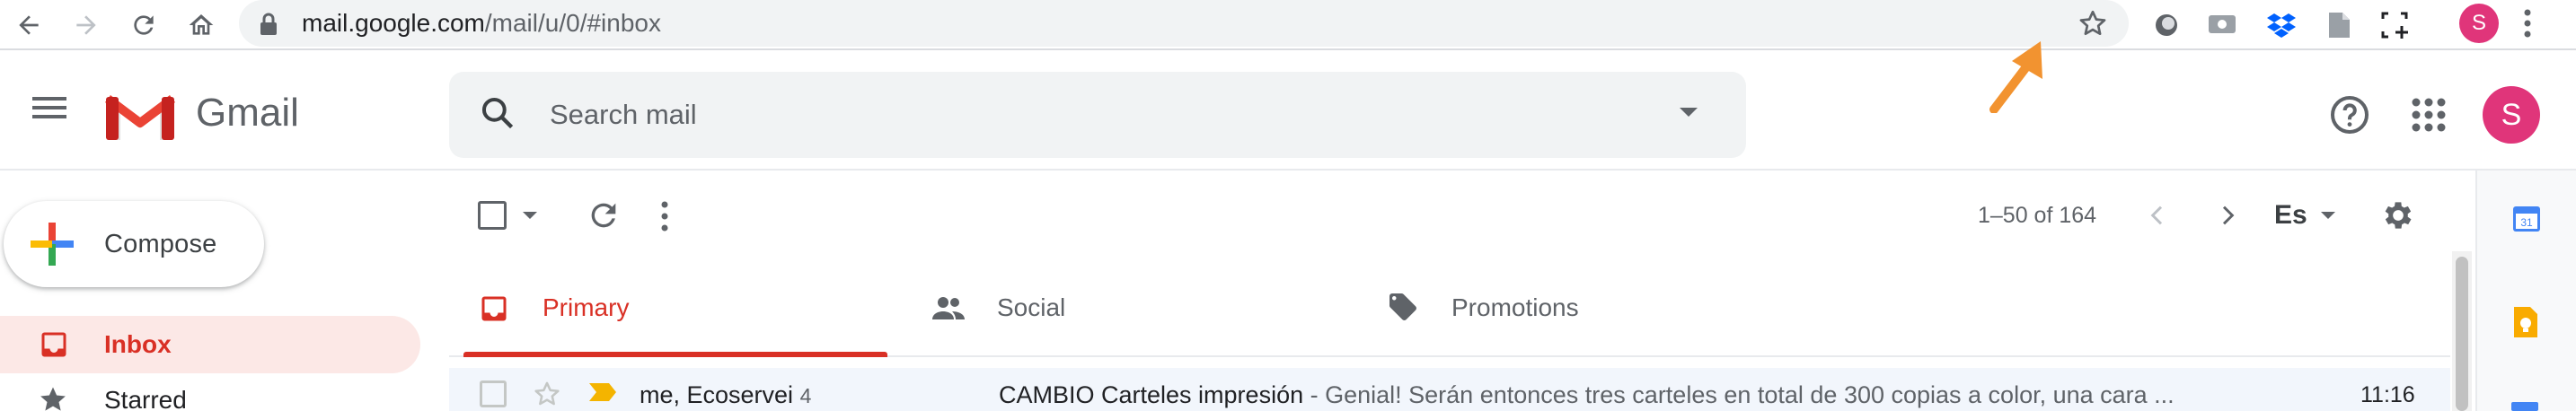 Image resolution: width=2576 pixels, height=411 pixels. Describe the element at coordinates (1515, 308) in the screenshot. I see `tab-promotions: Promotions` at that location.